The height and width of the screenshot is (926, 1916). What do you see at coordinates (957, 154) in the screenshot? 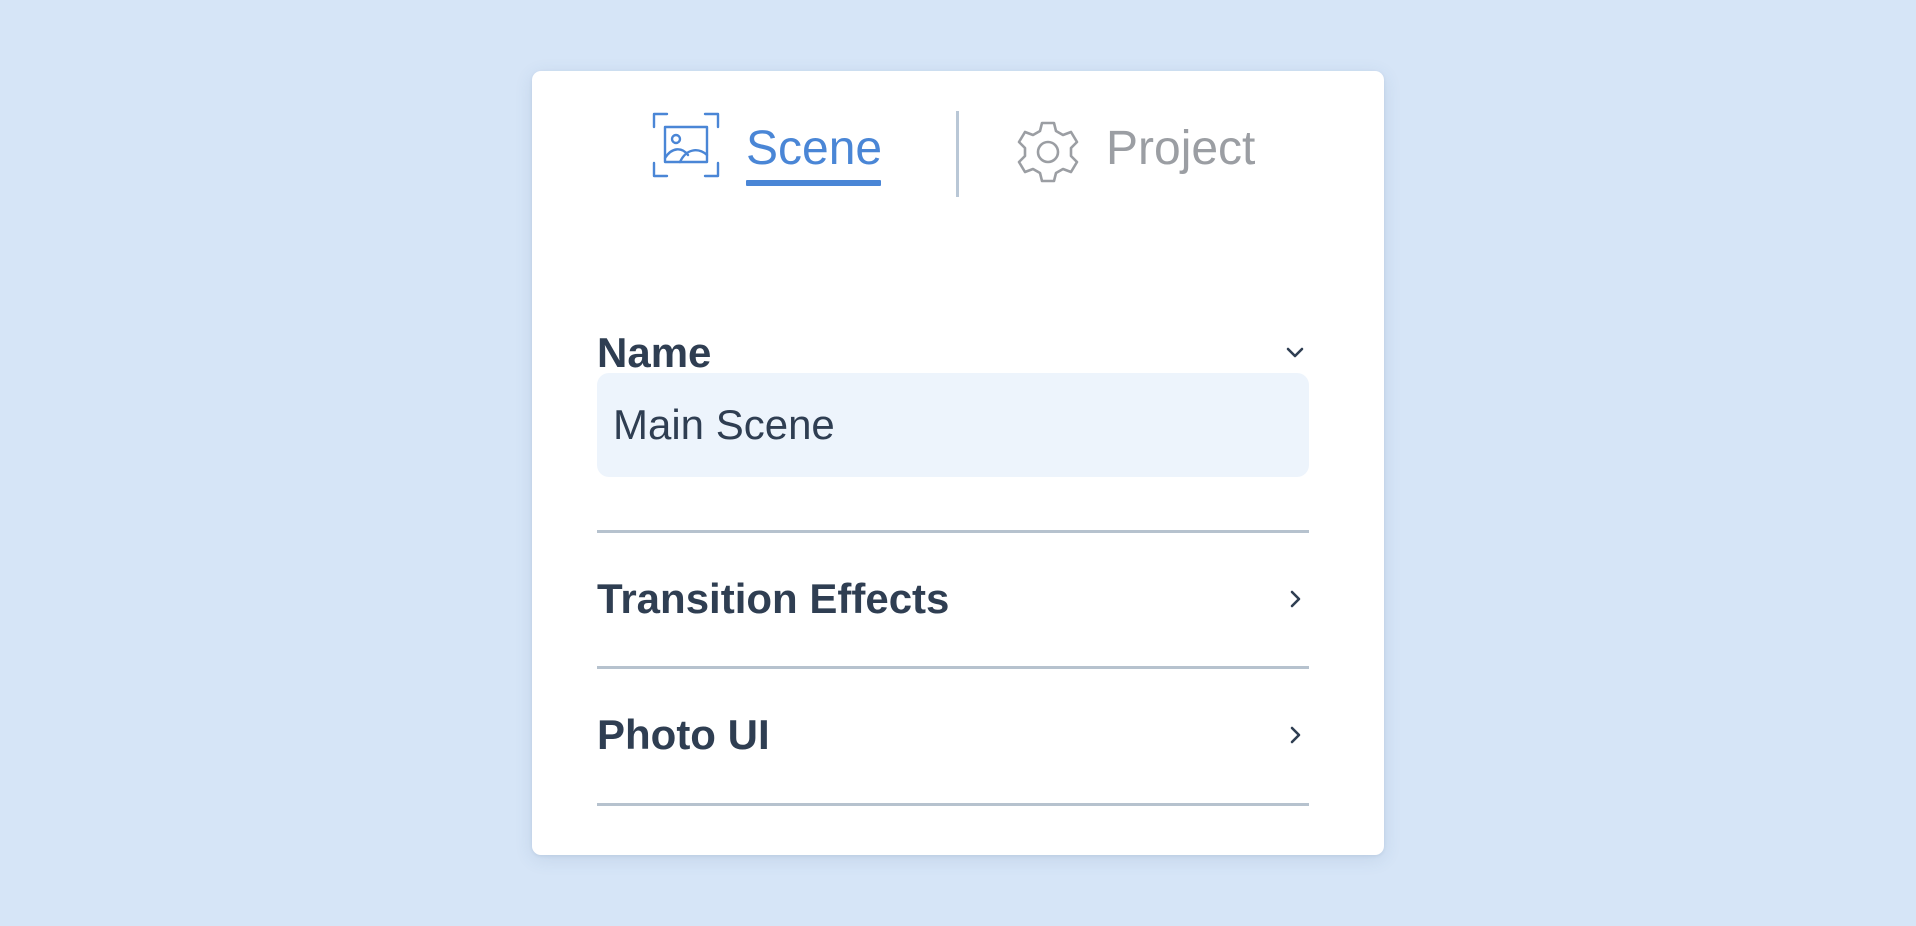
I see `tab-divider` at bounding box center [957, 154].